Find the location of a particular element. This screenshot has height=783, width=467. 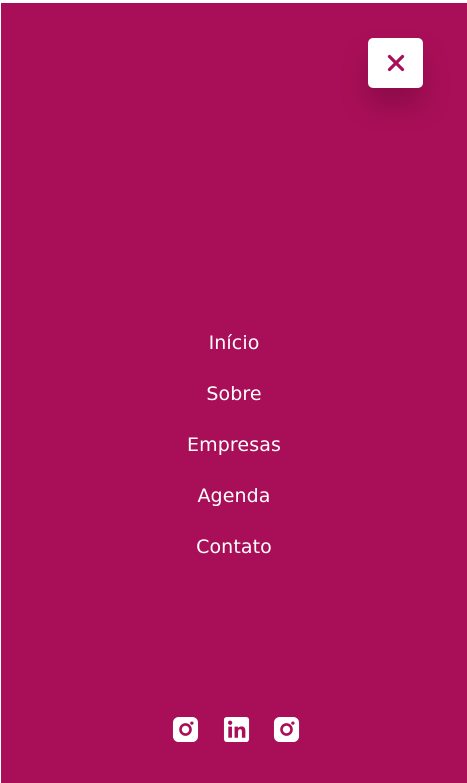

nav-link-sobre: Sobre is located at coordinates (233, 394).